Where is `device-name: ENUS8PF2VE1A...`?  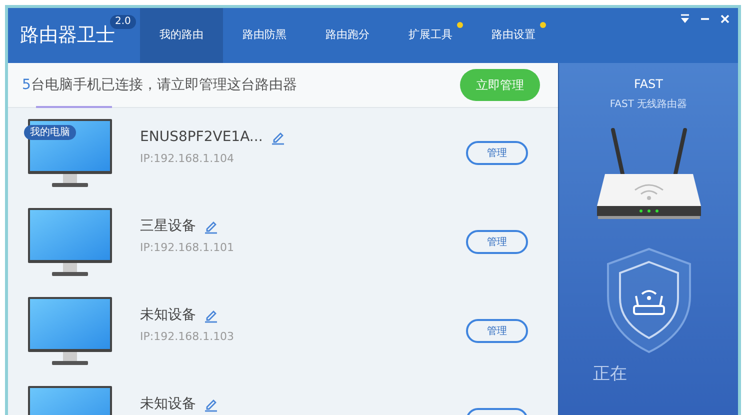
device-name: ENUS8PF2VE1A... is located at coordinates (201, 137).